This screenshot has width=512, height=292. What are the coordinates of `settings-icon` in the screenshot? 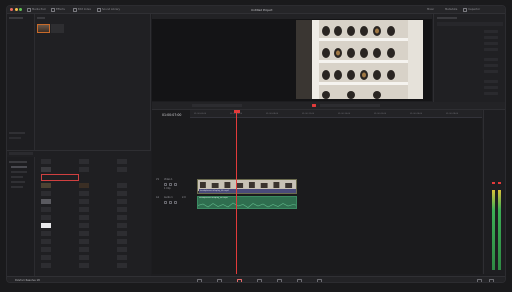 It's located at (491, 280).